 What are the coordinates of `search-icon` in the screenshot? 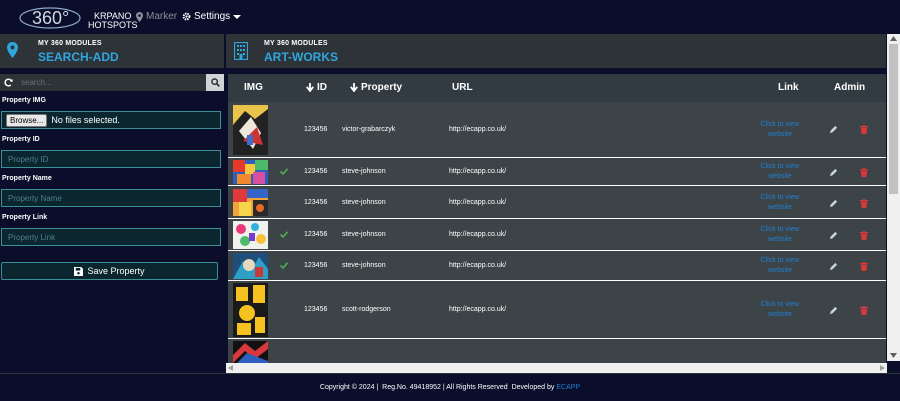 It's located at (215, 82).